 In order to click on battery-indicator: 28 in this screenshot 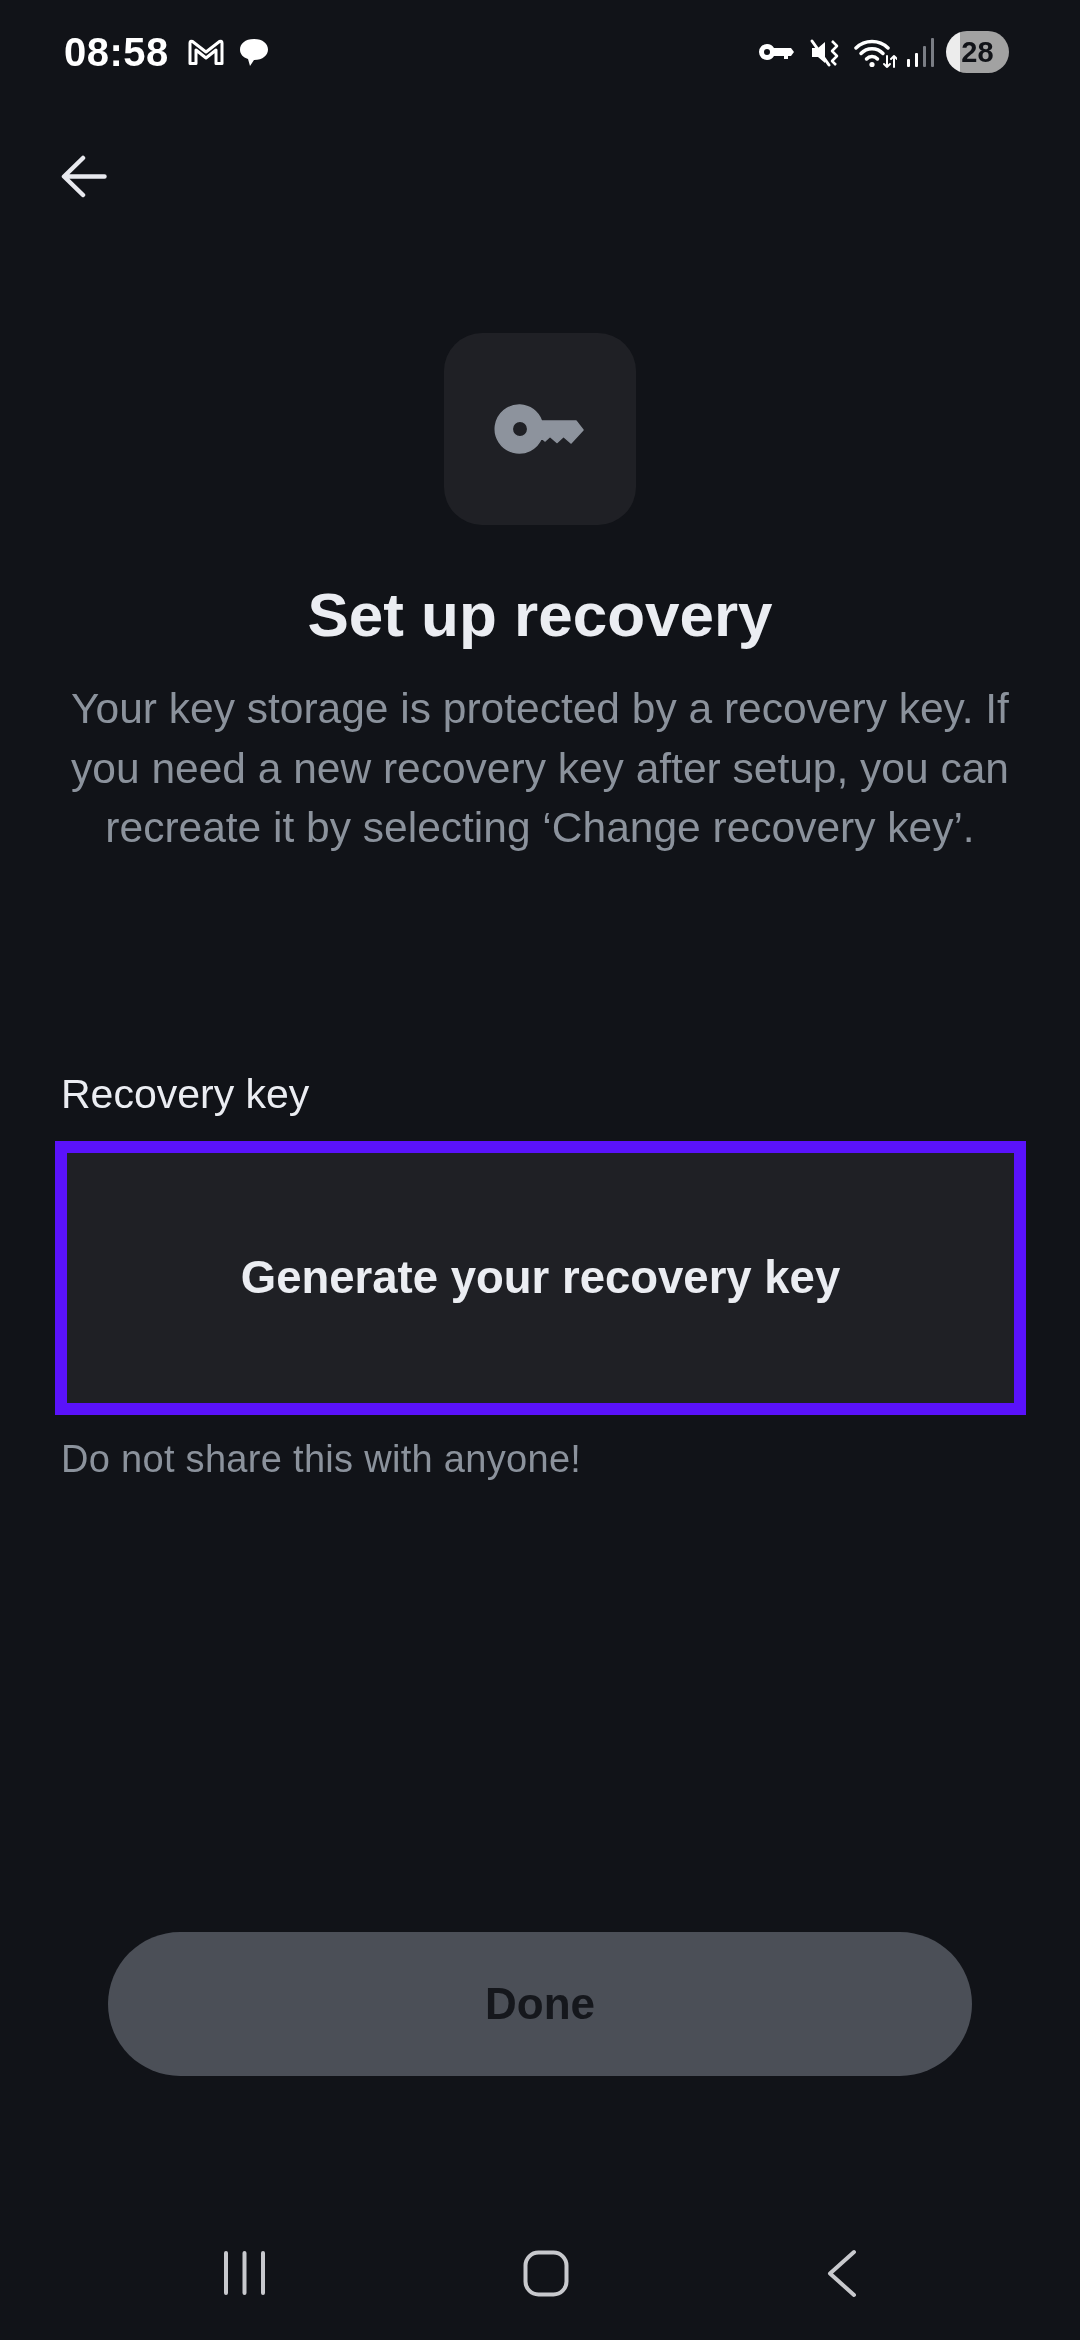, I will do `click(977, 52)`.